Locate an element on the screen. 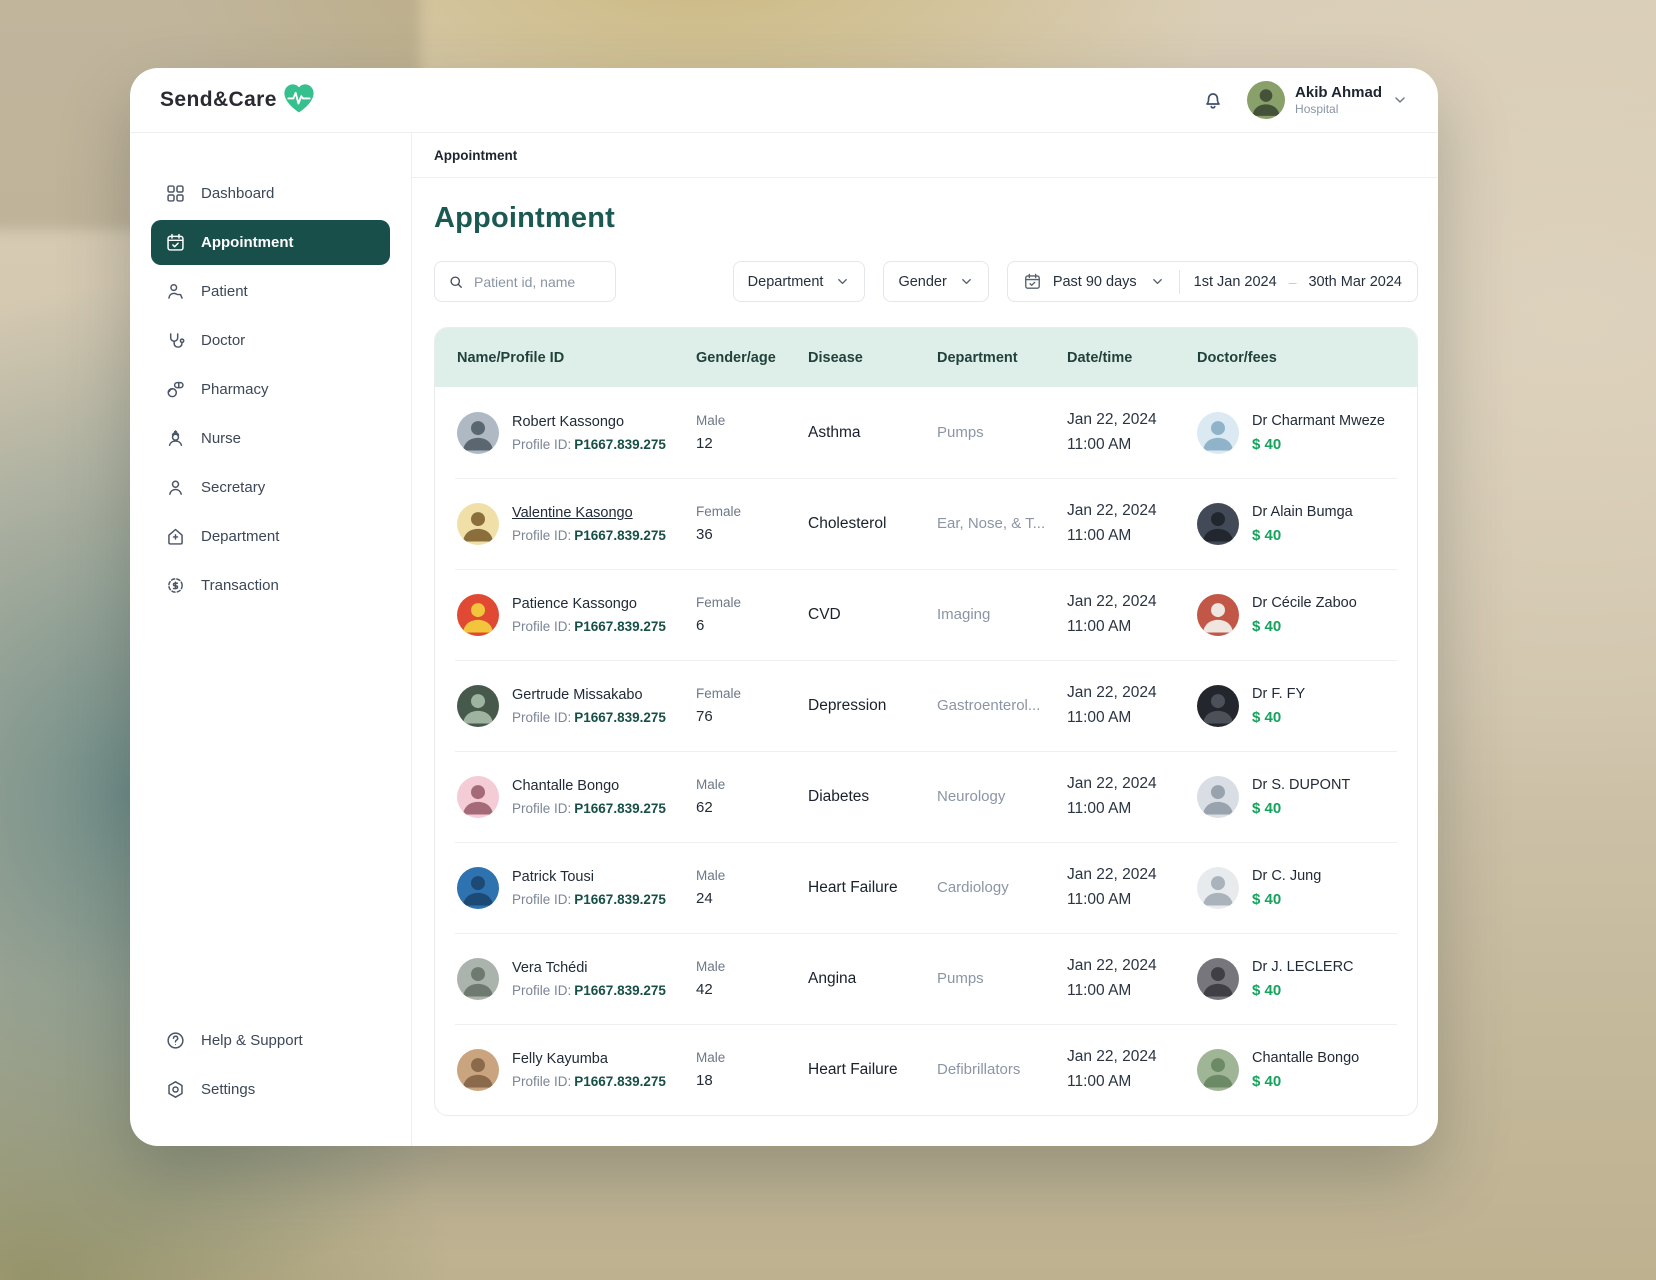 This screenshot has height=1280, width=1656. patient-name: Vera Tchédi is located at coordinates (589, 968).